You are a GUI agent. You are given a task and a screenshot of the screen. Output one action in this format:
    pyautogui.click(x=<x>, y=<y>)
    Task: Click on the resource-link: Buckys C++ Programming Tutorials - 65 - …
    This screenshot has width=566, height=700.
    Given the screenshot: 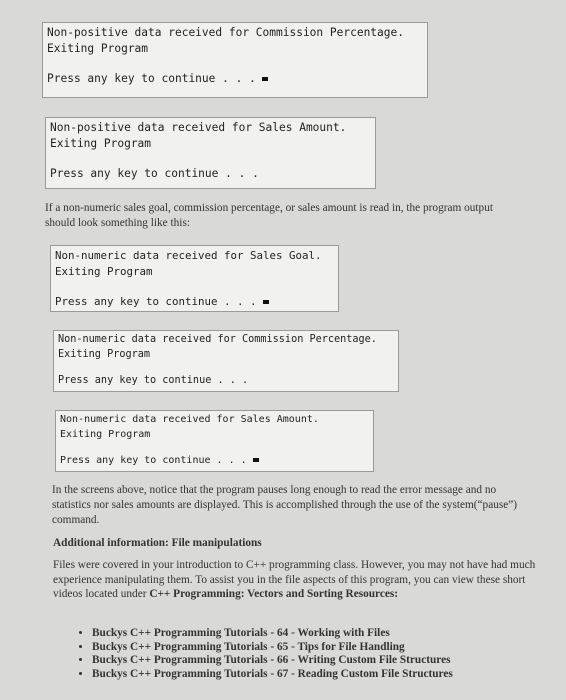 What is the action you would take?
    pyautogui.click(x=318, y=648)
    